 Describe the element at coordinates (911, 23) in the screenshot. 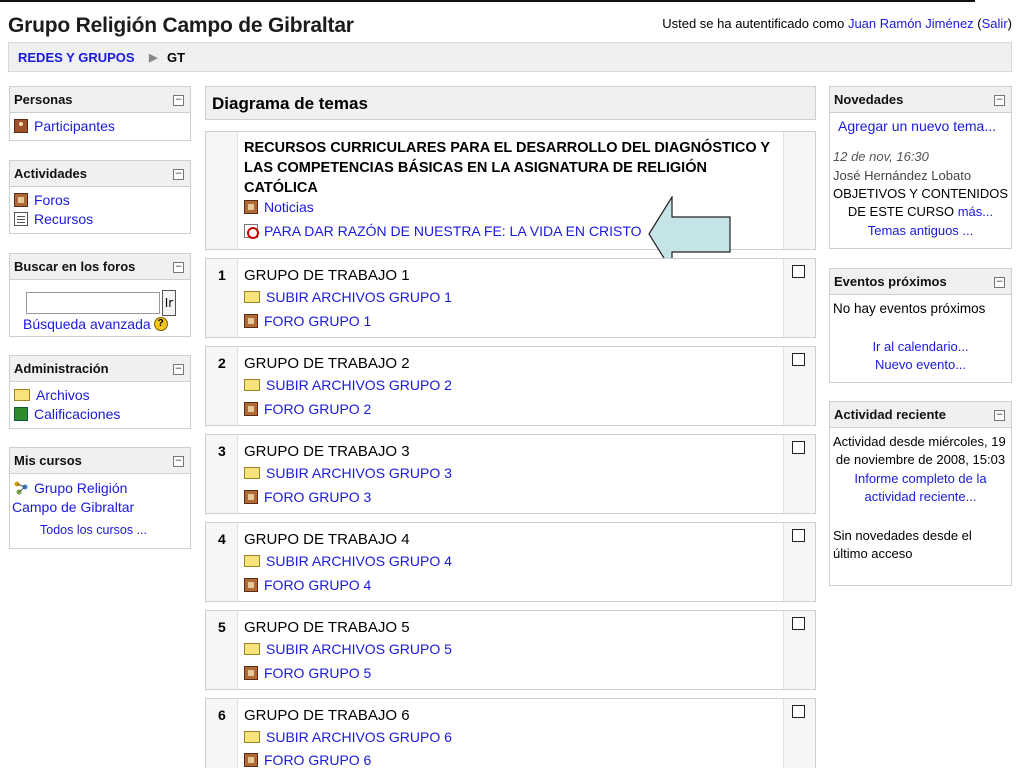

I see `user-link: Juan Ramón Jiménez` at that location.